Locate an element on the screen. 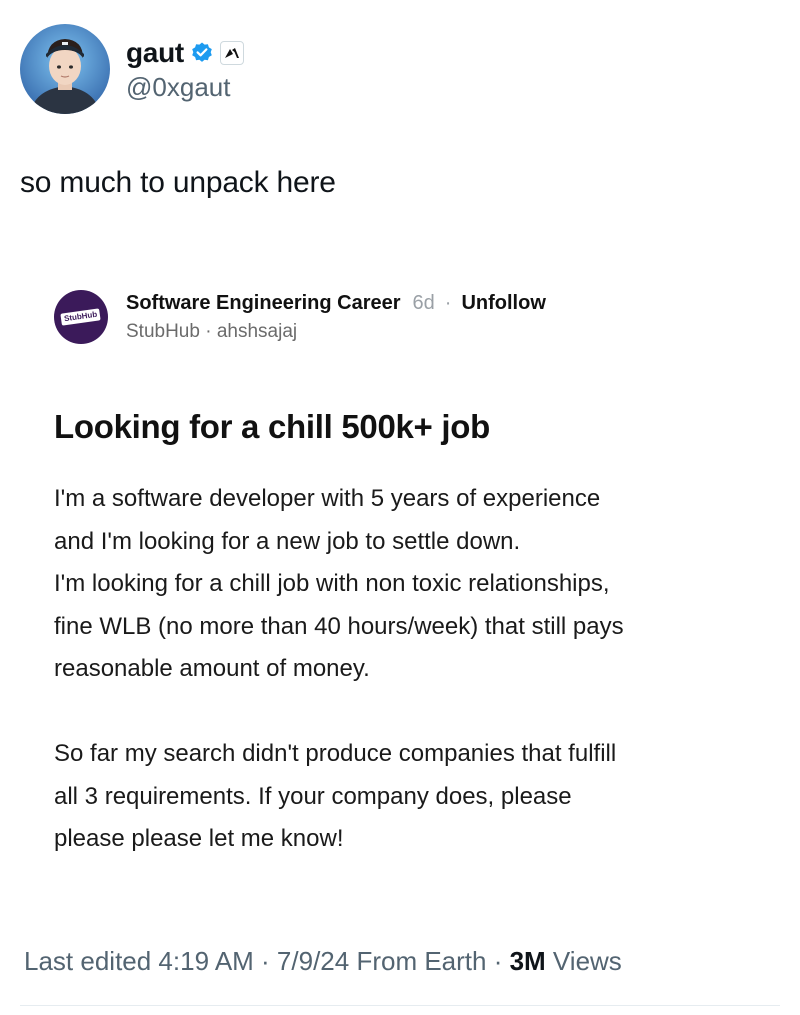  author-identity: gaut @0xgaut is located at coordinates (185, 69).